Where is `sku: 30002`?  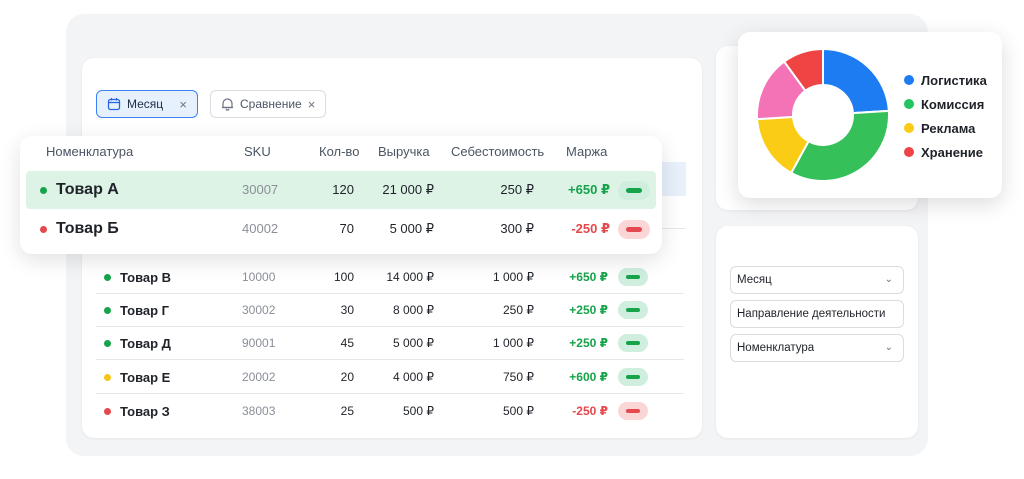 sku: 30002 is located at coordinates (259, 310).